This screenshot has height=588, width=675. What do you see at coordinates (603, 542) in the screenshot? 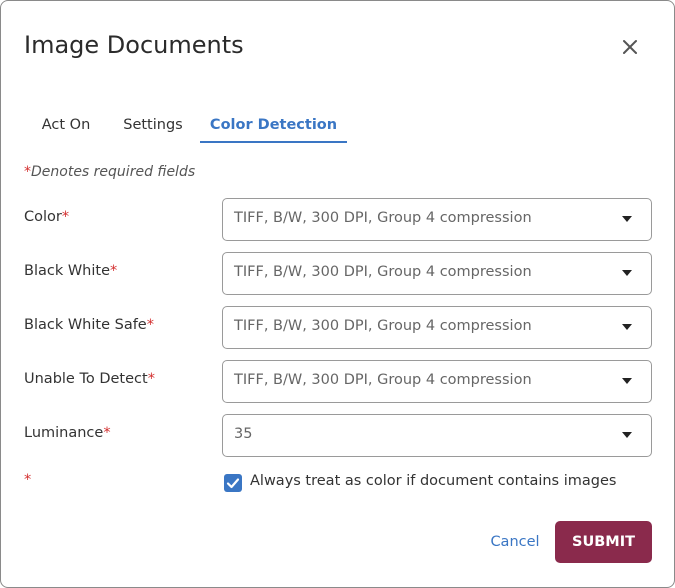
I see `submit-button: SUBMIT` at bounding box center [603, 542].